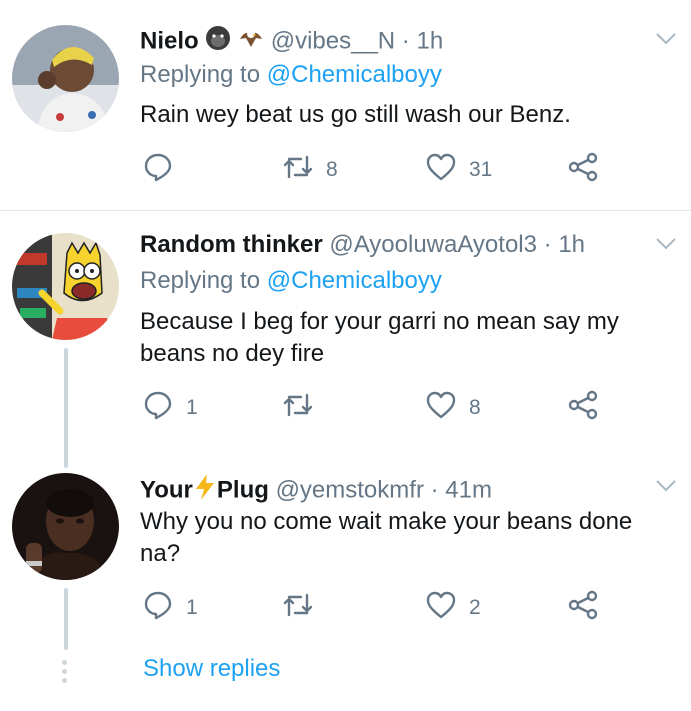  Describe the element at coordinates (332, 169) in the screenshot. I see `retweet-count: 8` at that location.